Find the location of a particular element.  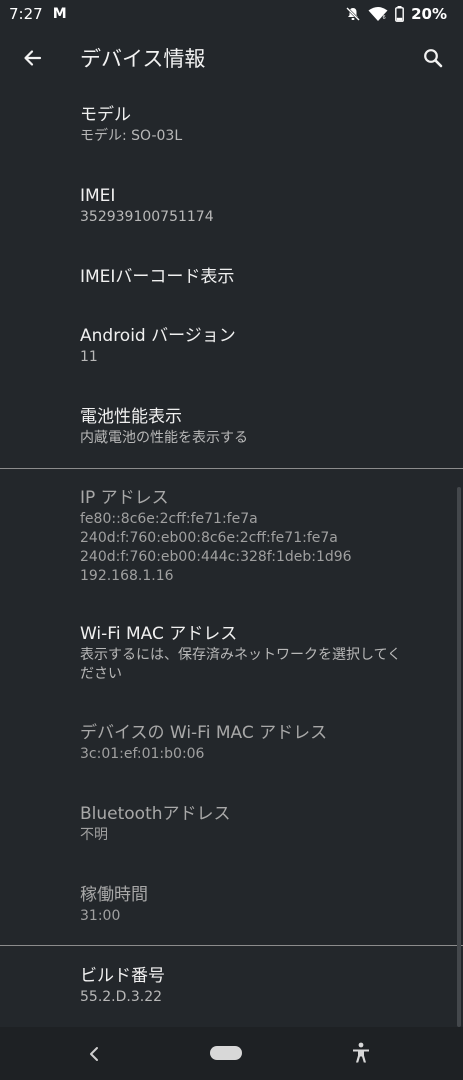

item-summary-line: 240d:f:760:eb00:8c6e:2cff:fe71:fe7a is located at coordinates (209, 538).